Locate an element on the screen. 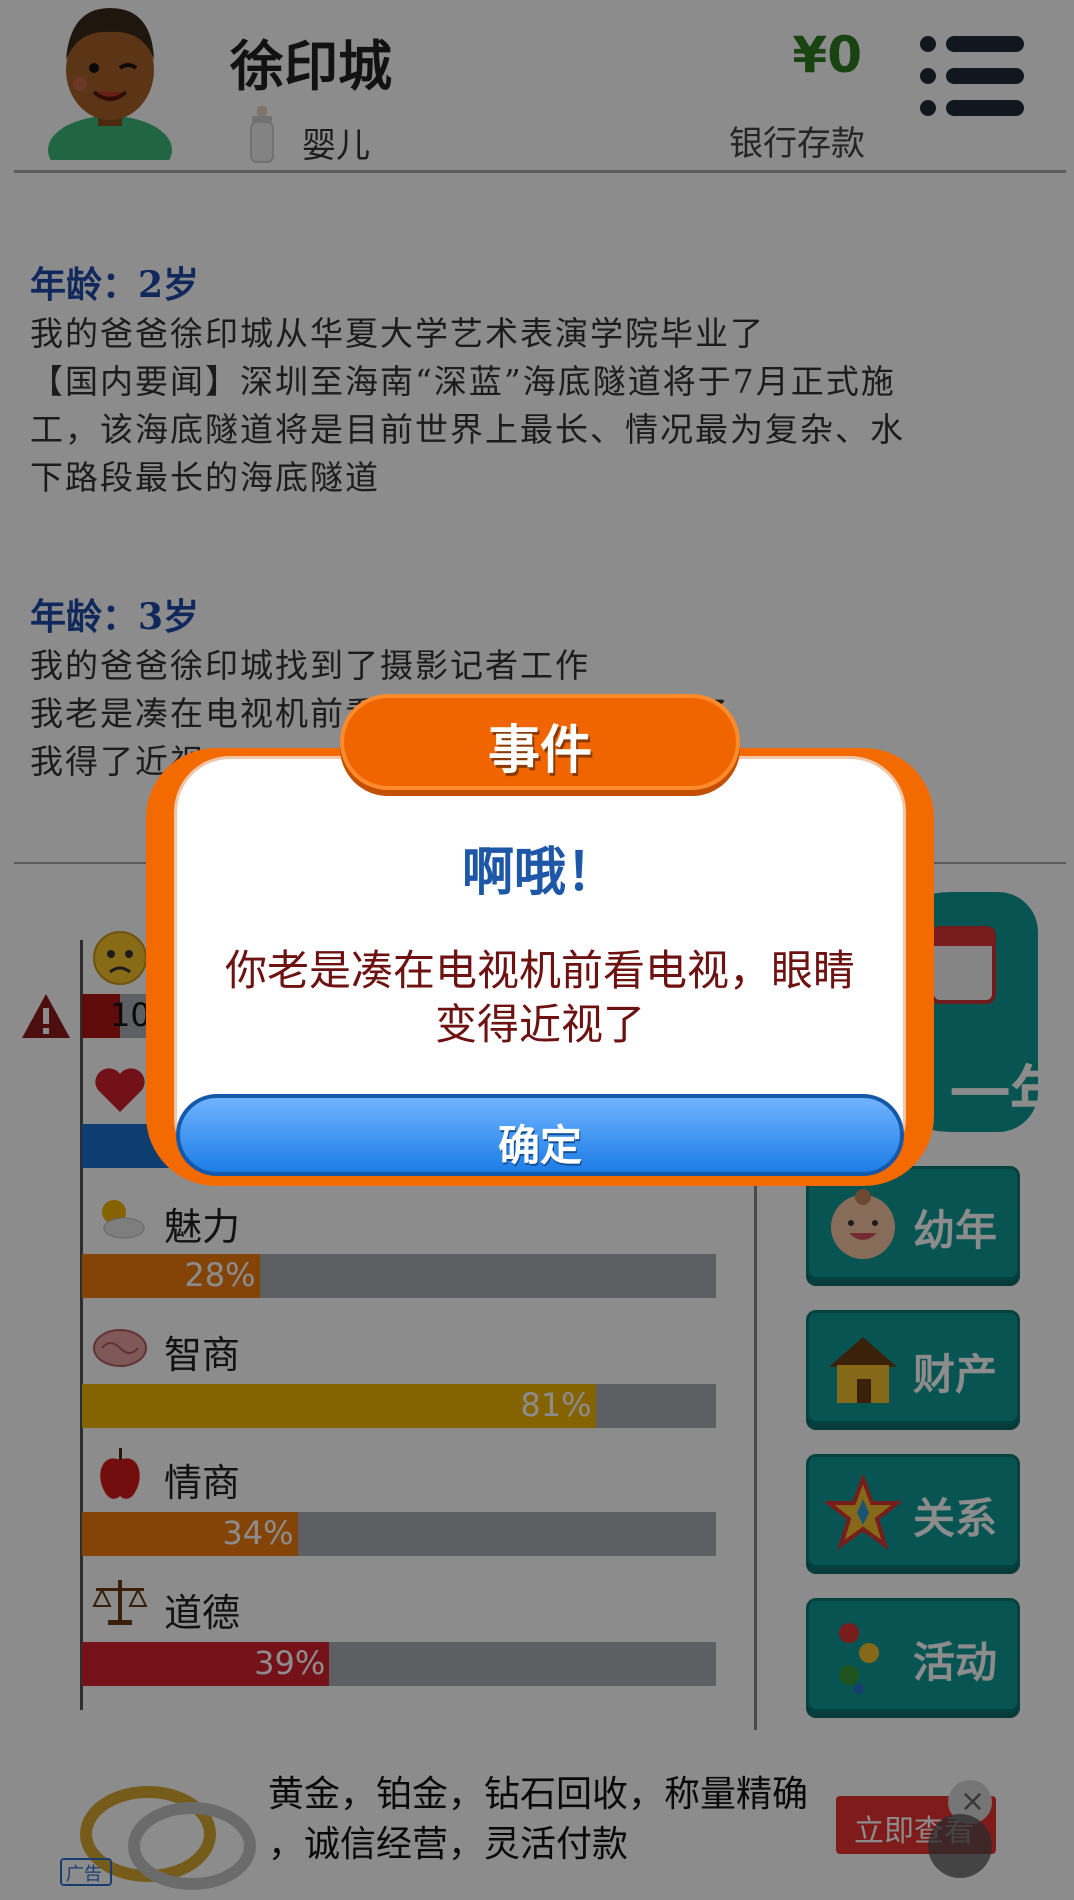 The width and height of the screenshot is (1074, 1900). confirm-label: 确定 is located at coordinates (539, 1145).